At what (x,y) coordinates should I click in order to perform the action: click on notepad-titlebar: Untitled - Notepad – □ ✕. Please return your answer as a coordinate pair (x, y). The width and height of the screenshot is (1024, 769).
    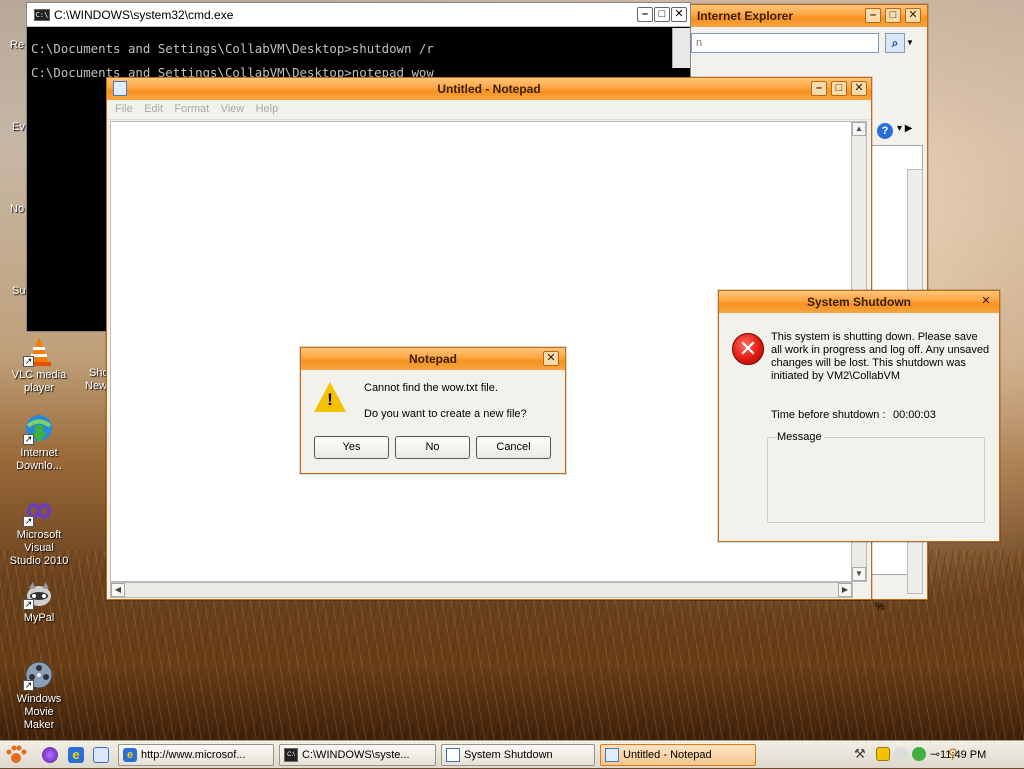
    Looking at the image, I should click on (489, 89).